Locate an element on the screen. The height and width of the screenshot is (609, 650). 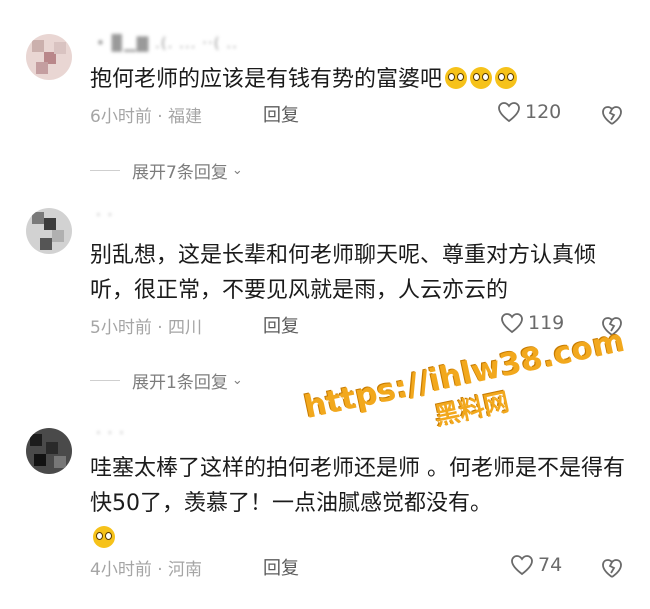
username: · · · is located at coordinates (110, 433).